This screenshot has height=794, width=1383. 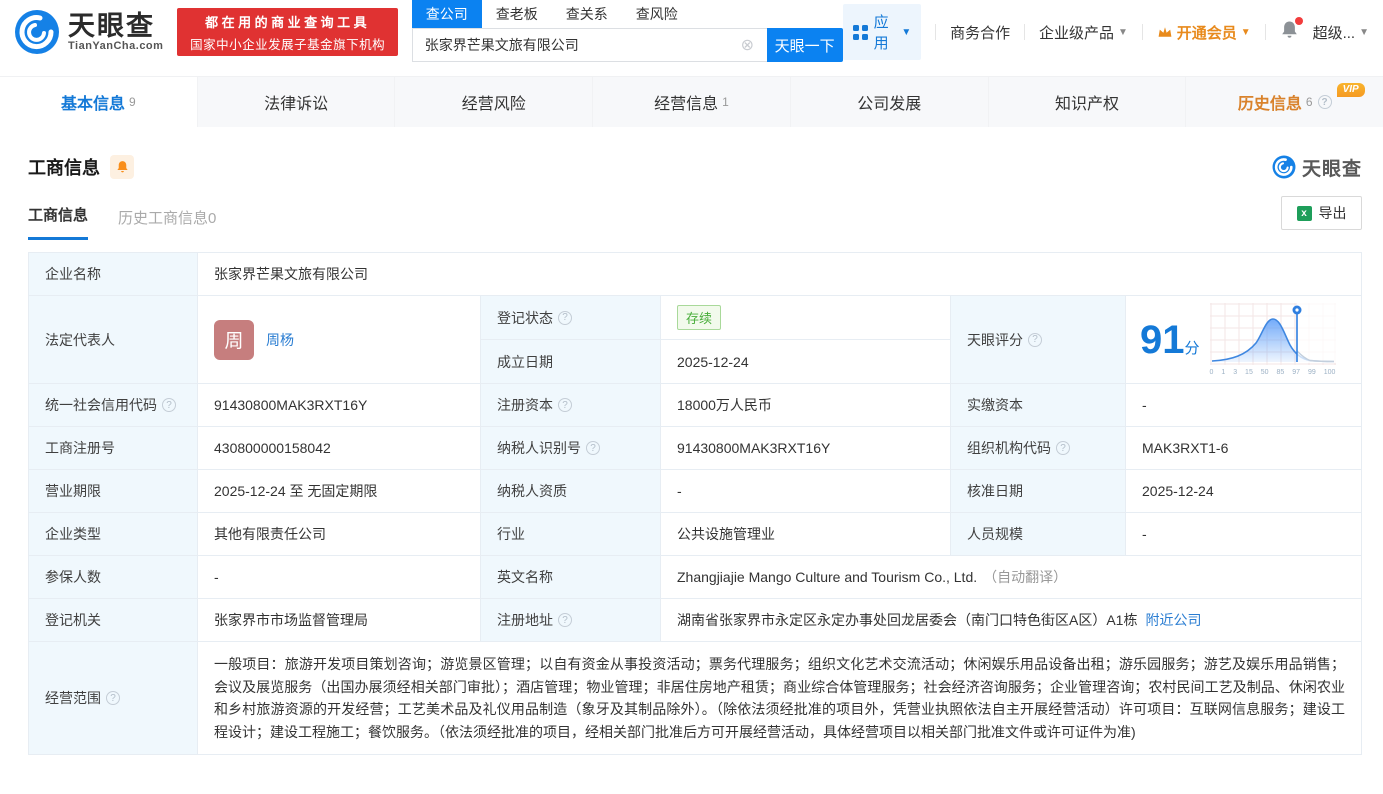 I want to click on field-reg-status-label: 登记状态?, so click(x=571, y=317).